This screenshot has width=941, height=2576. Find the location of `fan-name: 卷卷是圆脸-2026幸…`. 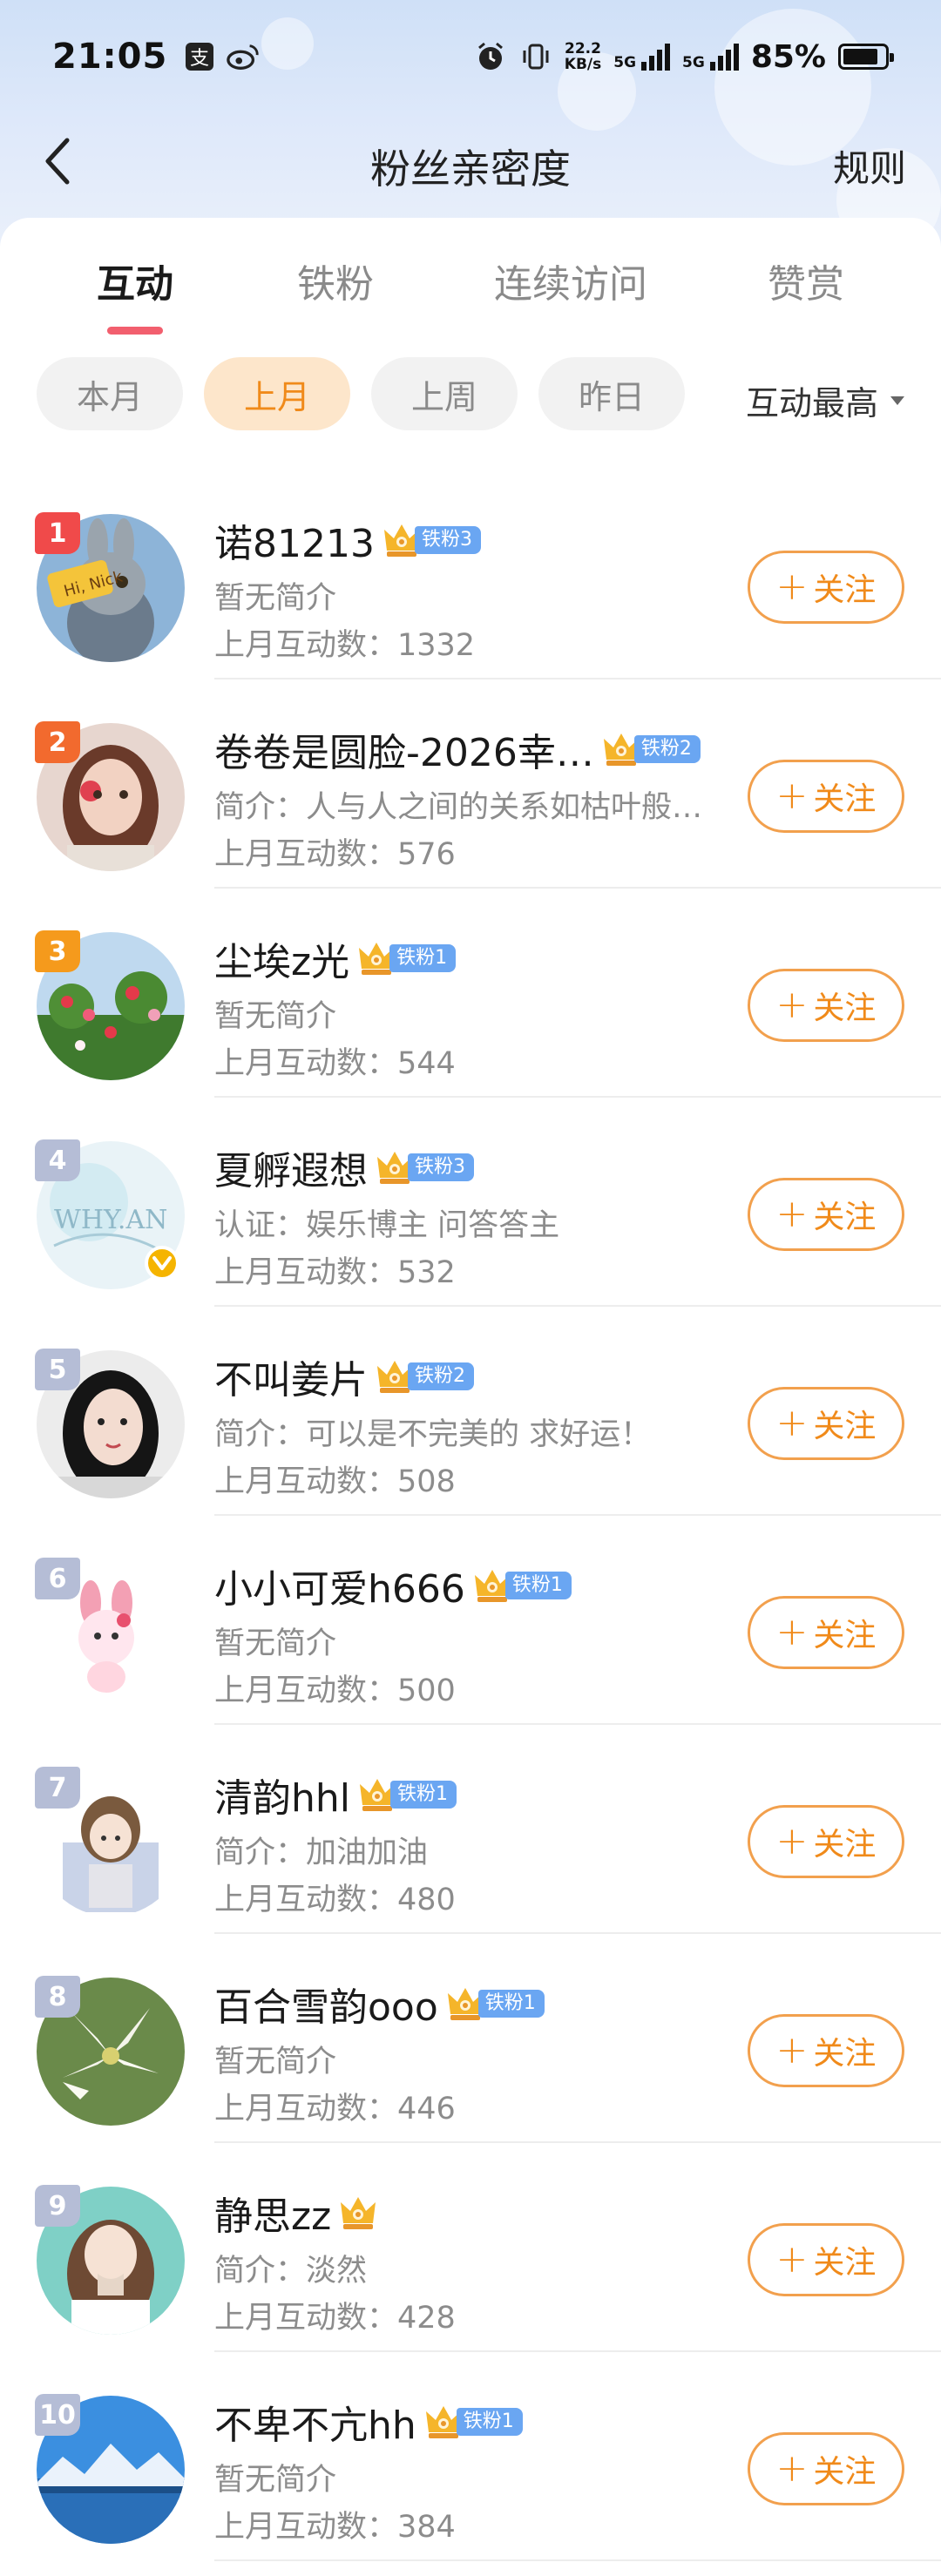

fan-name: 卷卷是圆脸-2026幸… is located at coordinates (404, 749).